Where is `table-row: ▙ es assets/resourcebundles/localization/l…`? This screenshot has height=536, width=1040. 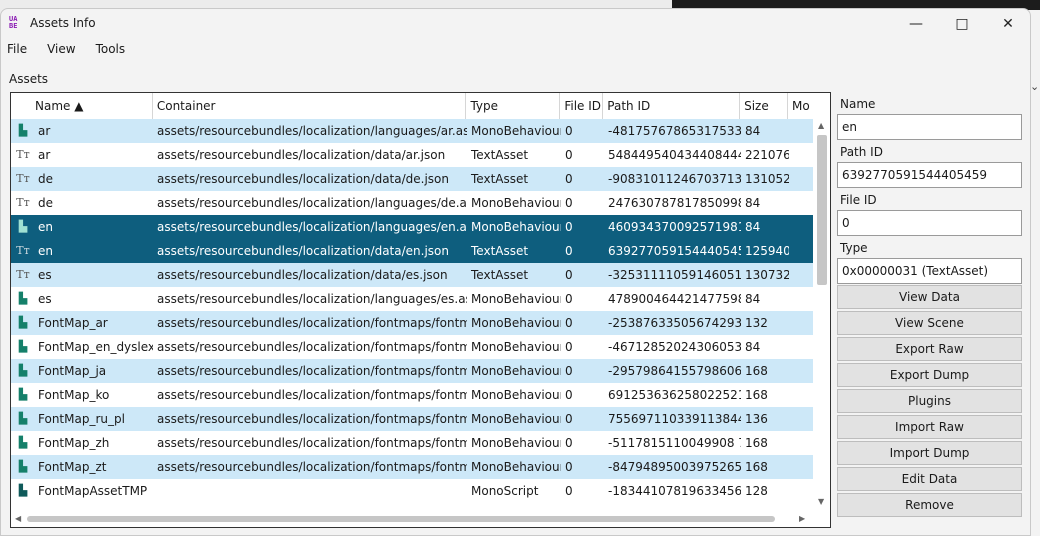 table-row: ▙ es assets/resourcebundles/localization/l… is located at coordinates (412, 299).